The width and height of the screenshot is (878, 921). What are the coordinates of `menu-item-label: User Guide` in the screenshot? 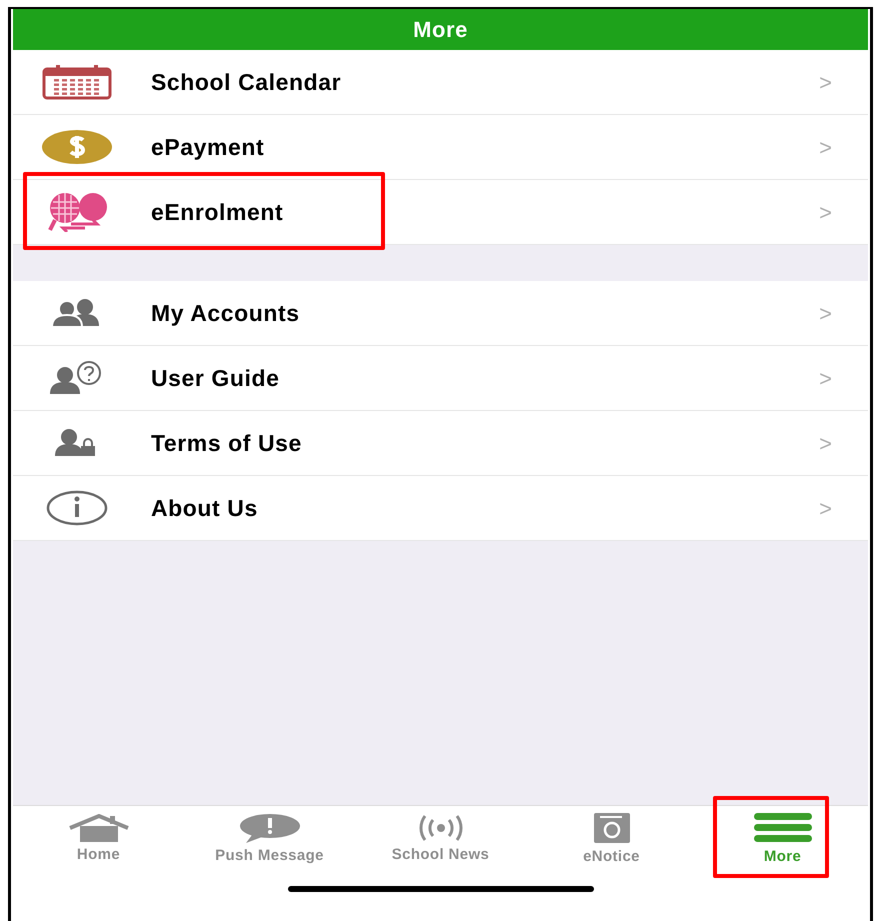 It's located at (215, 378).